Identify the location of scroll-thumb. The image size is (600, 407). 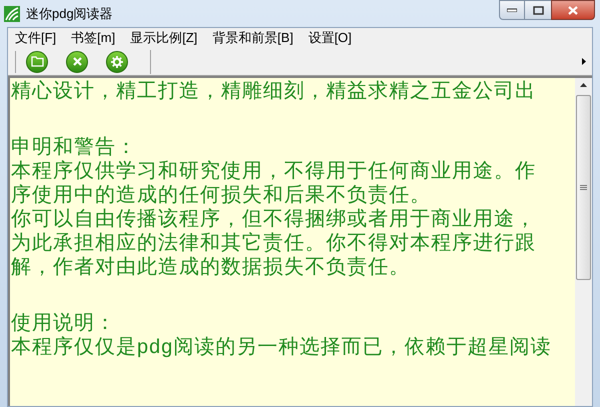
(583, 187).